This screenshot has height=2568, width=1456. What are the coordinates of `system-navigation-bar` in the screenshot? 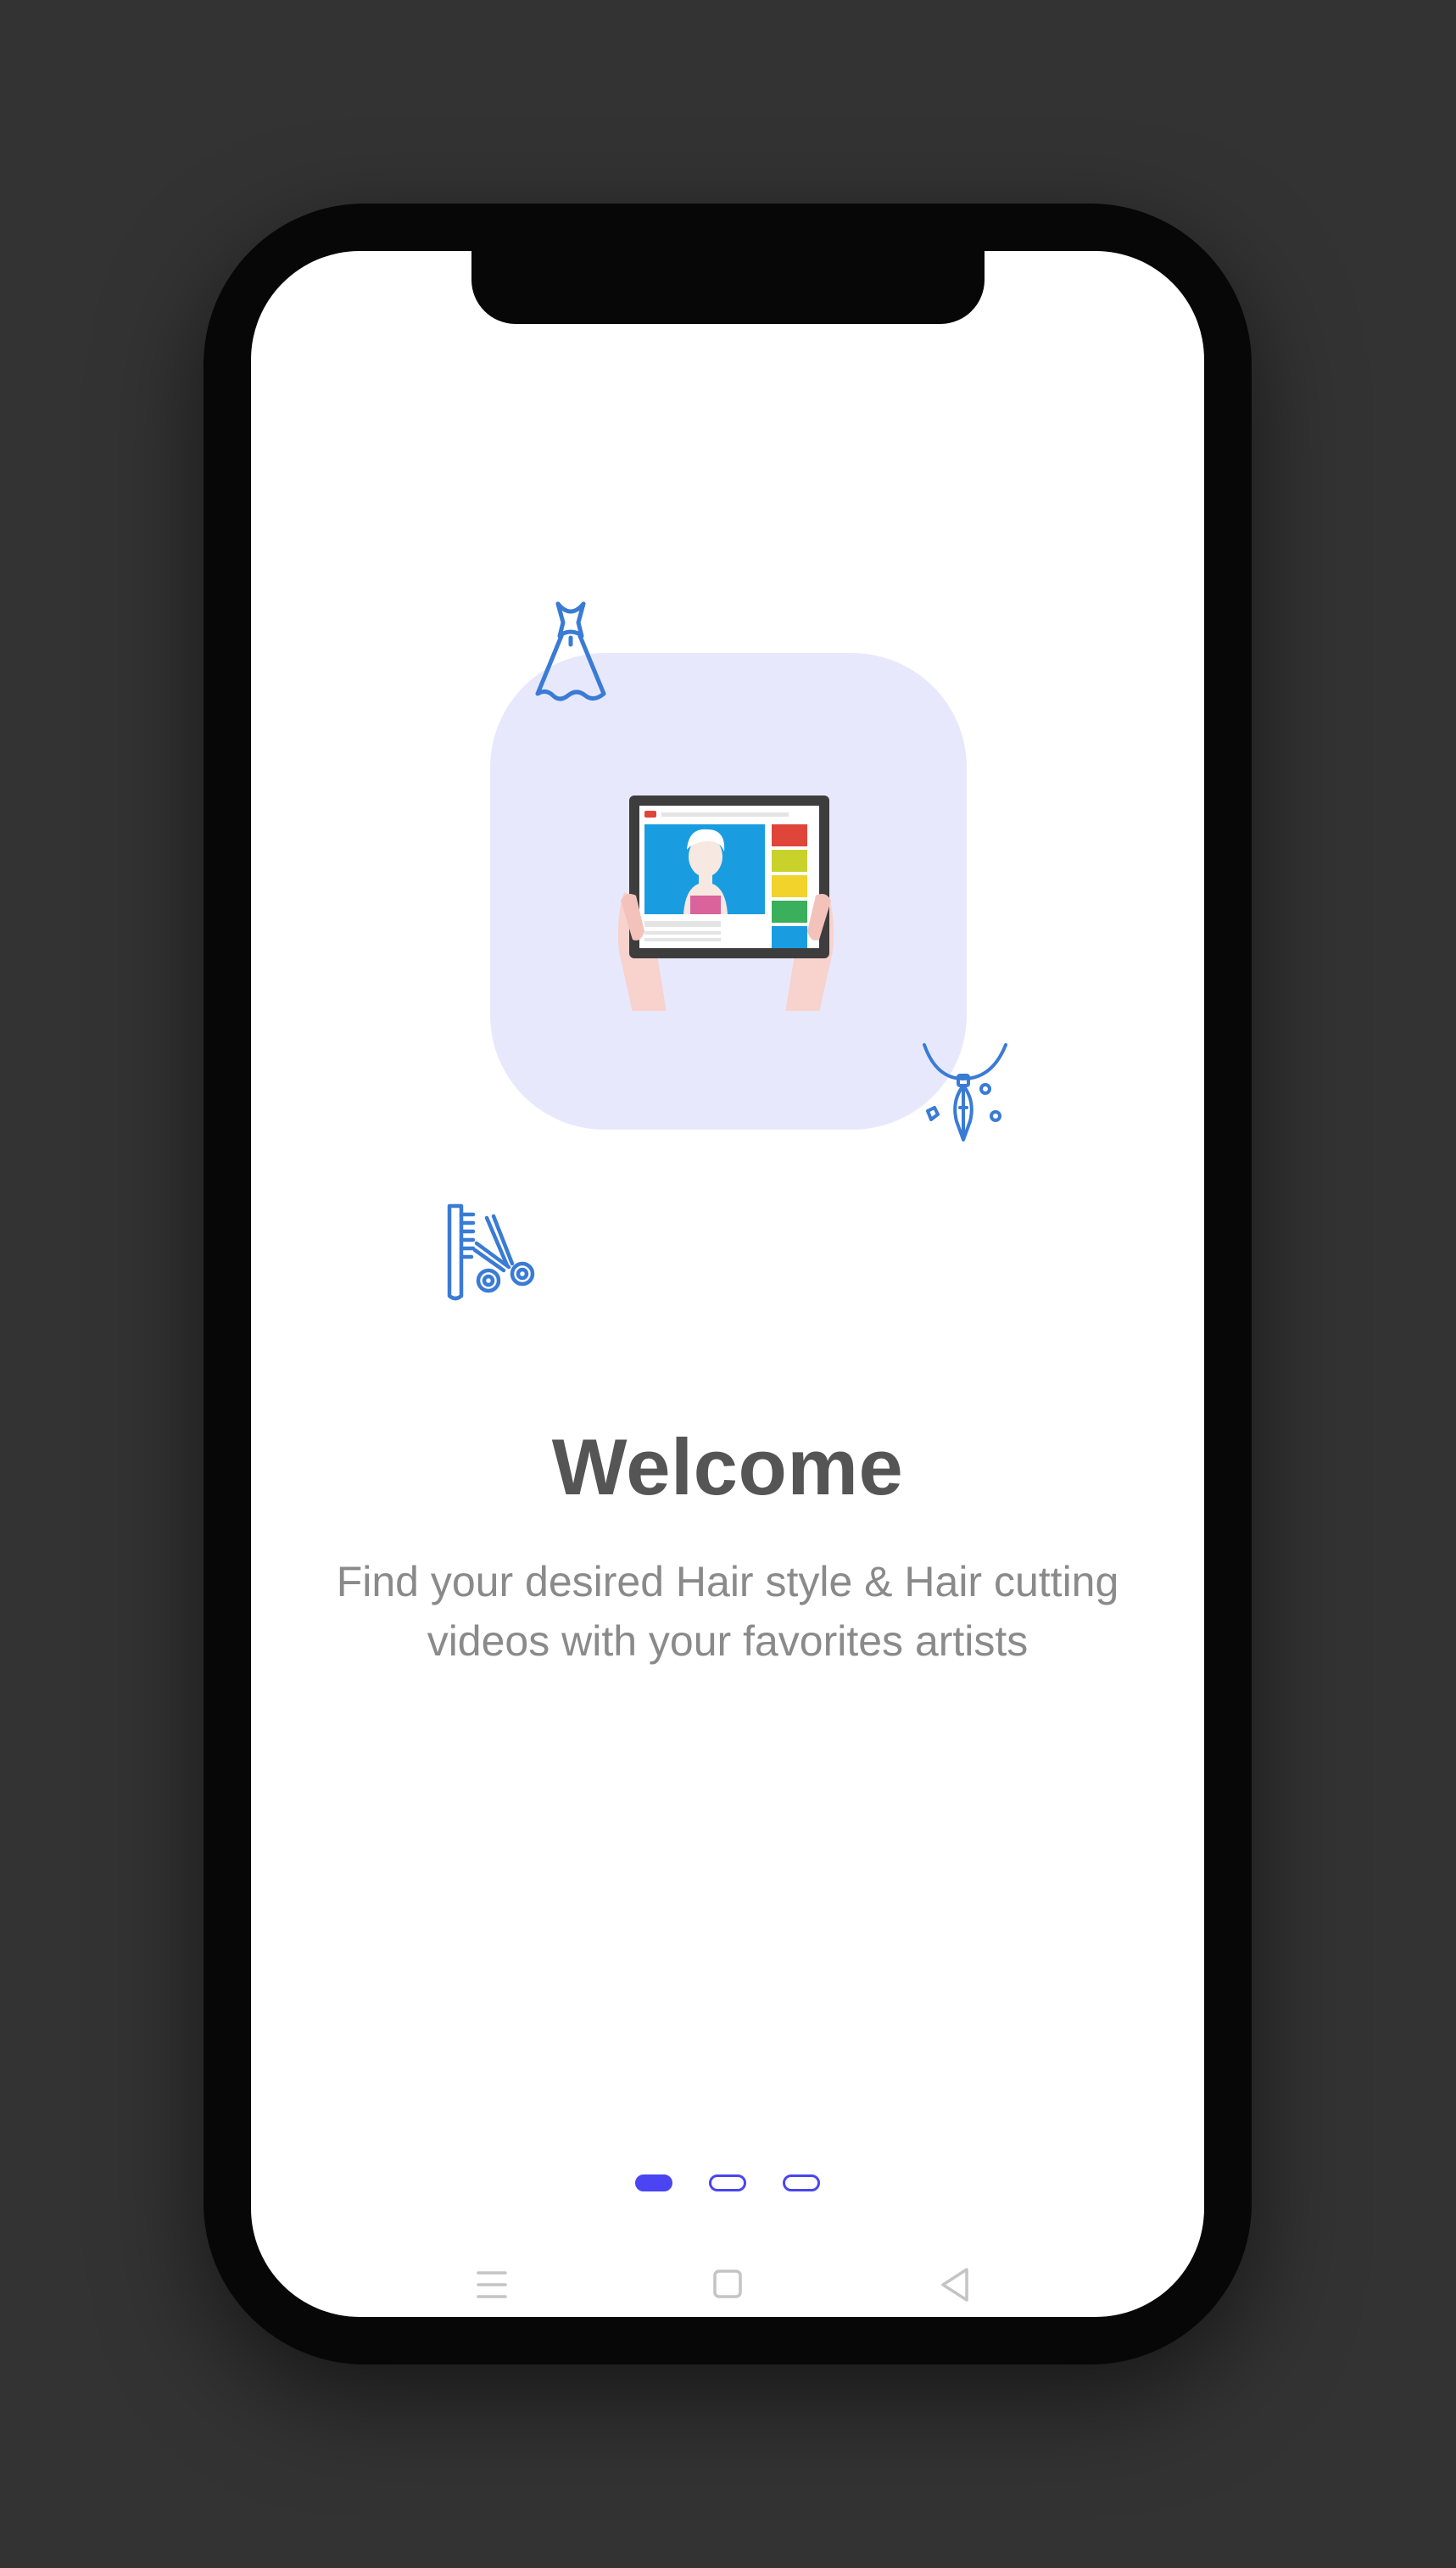 It's located at (727, 2285).